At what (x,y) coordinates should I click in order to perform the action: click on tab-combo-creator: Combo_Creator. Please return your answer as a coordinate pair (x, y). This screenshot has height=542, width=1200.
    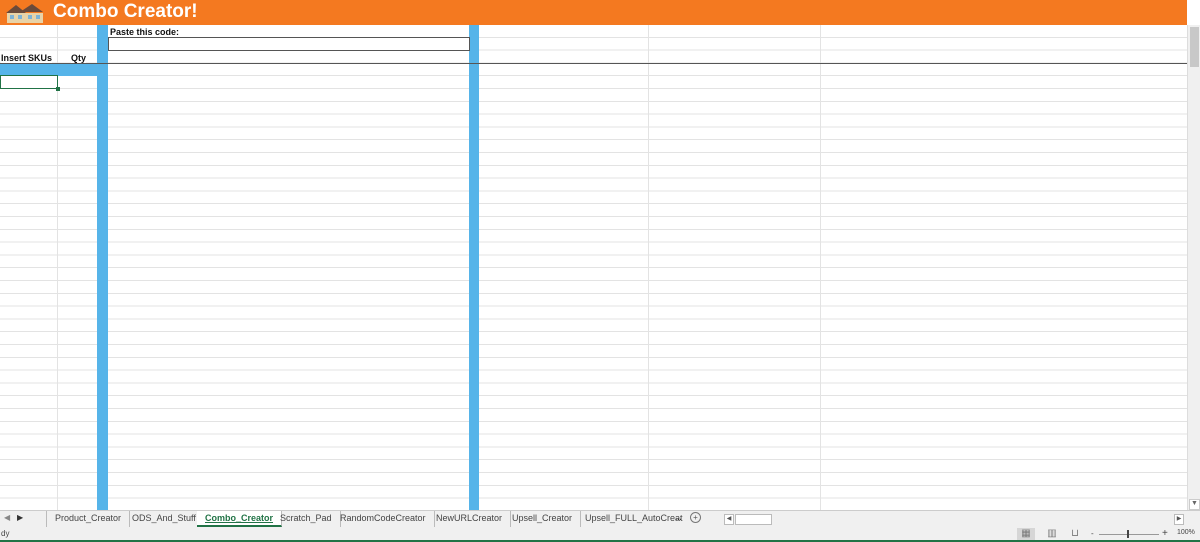
    Looking at the image, I should click on (240, 519).